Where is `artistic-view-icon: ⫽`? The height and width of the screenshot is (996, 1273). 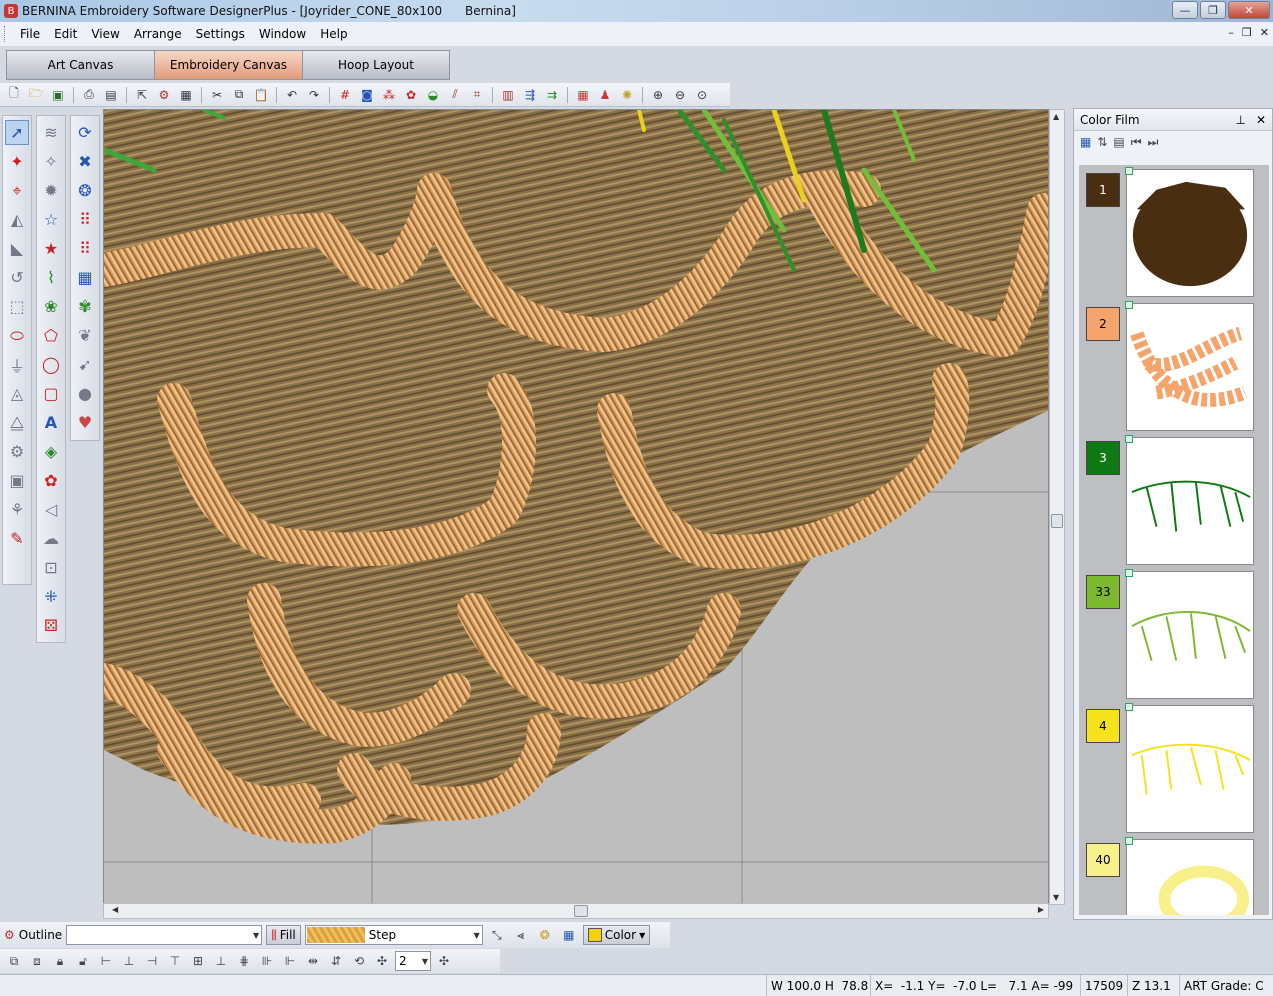
artistic-view-icon: ⫽ is located at coordinates (455, 95).